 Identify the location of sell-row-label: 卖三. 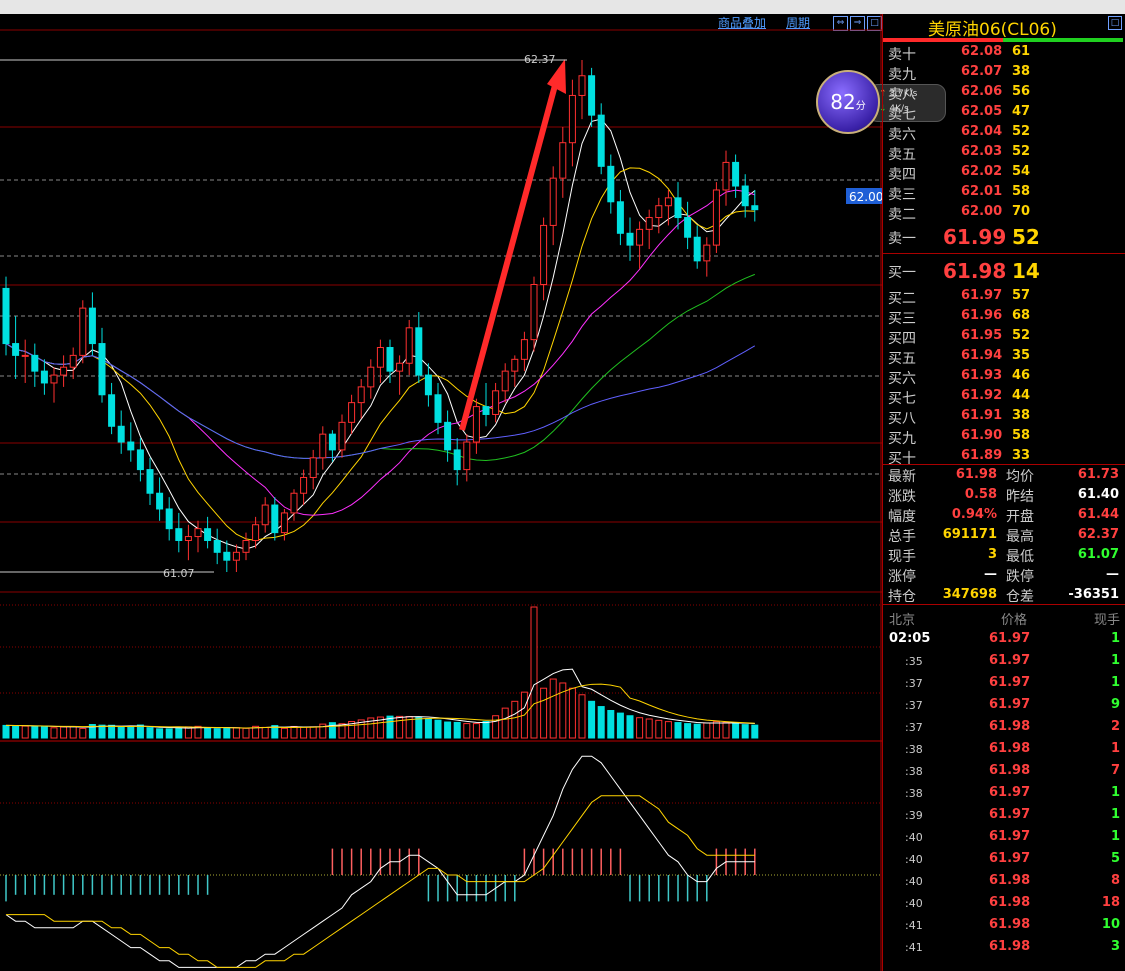
(902, 195).